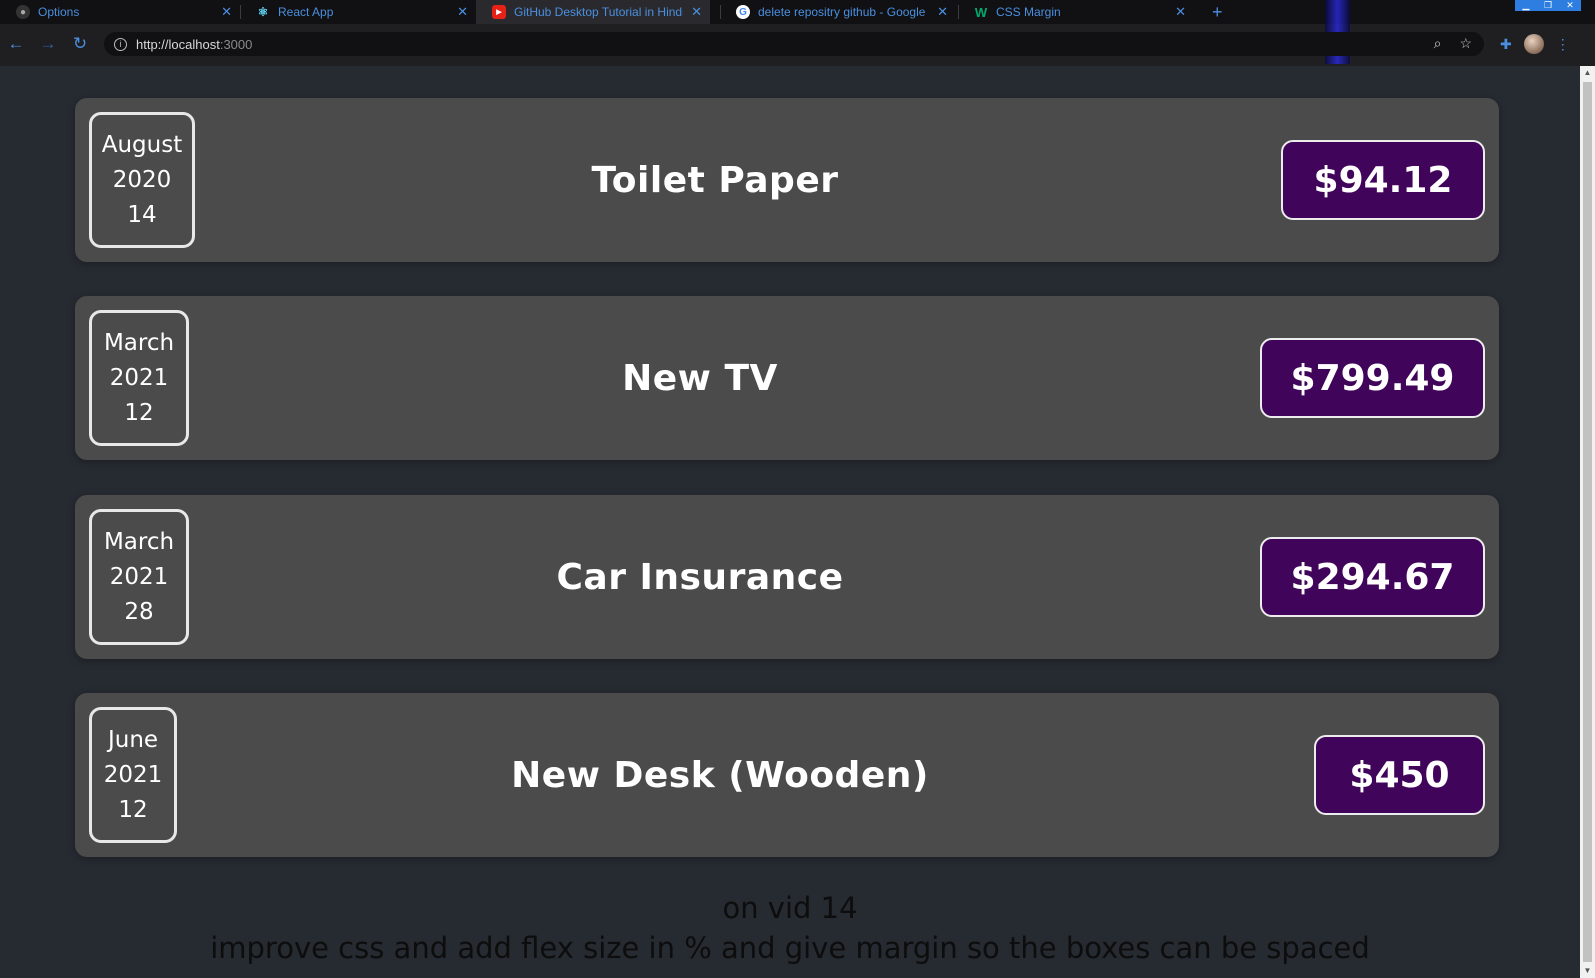  I want to click on tab-label: GitHub Desktop Tutorial in Hindi, so click(599, 12).